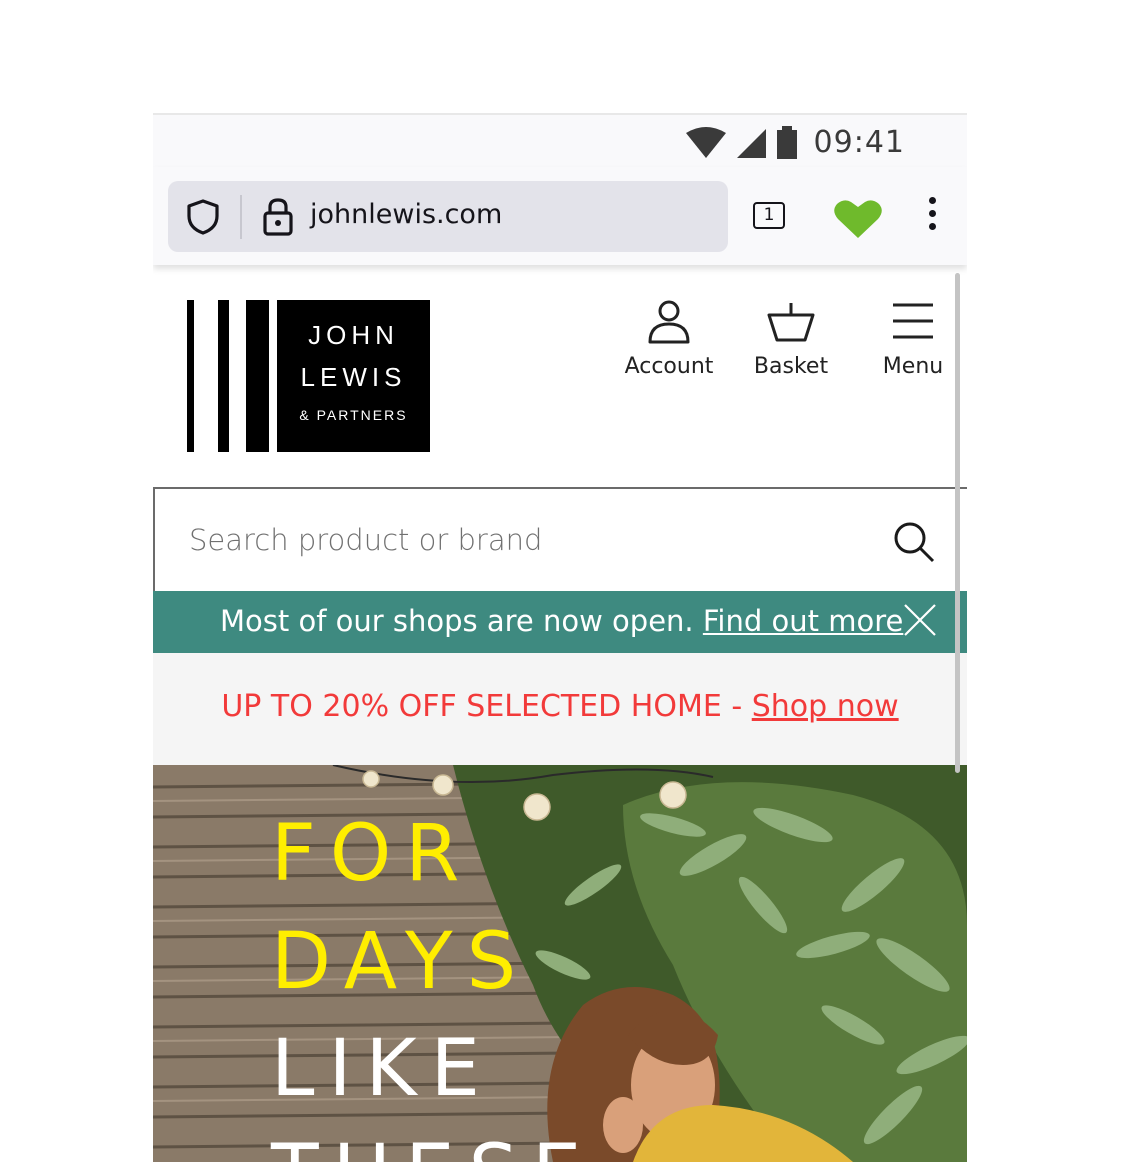 The width and height of the screenshot is (1125, 1162). Describe the element at coordinates (372, 854) in the screenshot. I see `hero-line-1: FOR` at that location.